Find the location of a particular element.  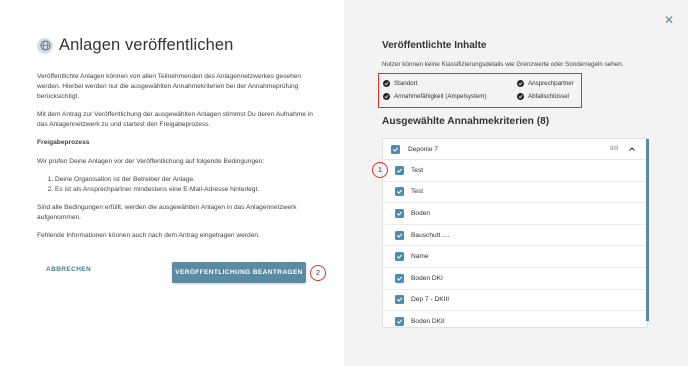

published-items-highlight is located at coordinates (480, 90).